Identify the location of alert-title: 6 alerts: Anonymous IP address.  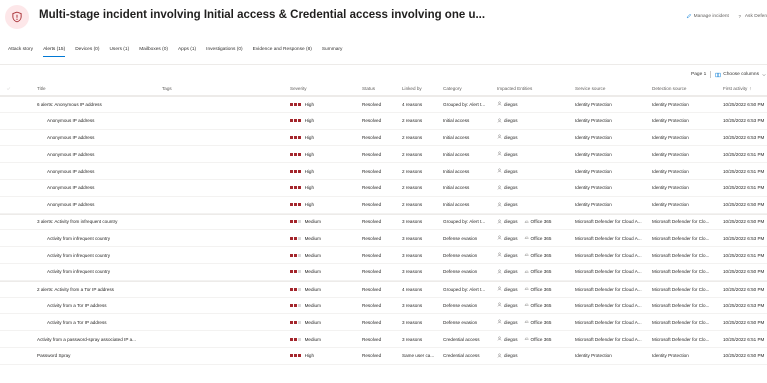
(69, 104).